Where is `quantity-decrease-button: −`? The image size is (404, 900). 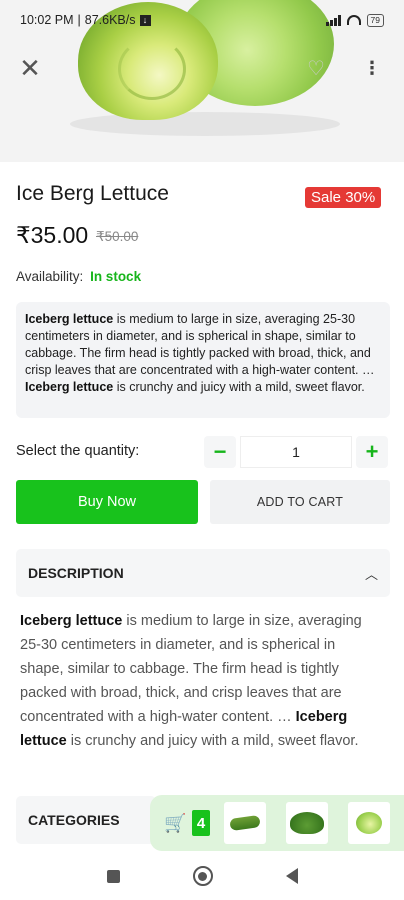
quantity-decrease-button: − is located at coordinates (220, 452).